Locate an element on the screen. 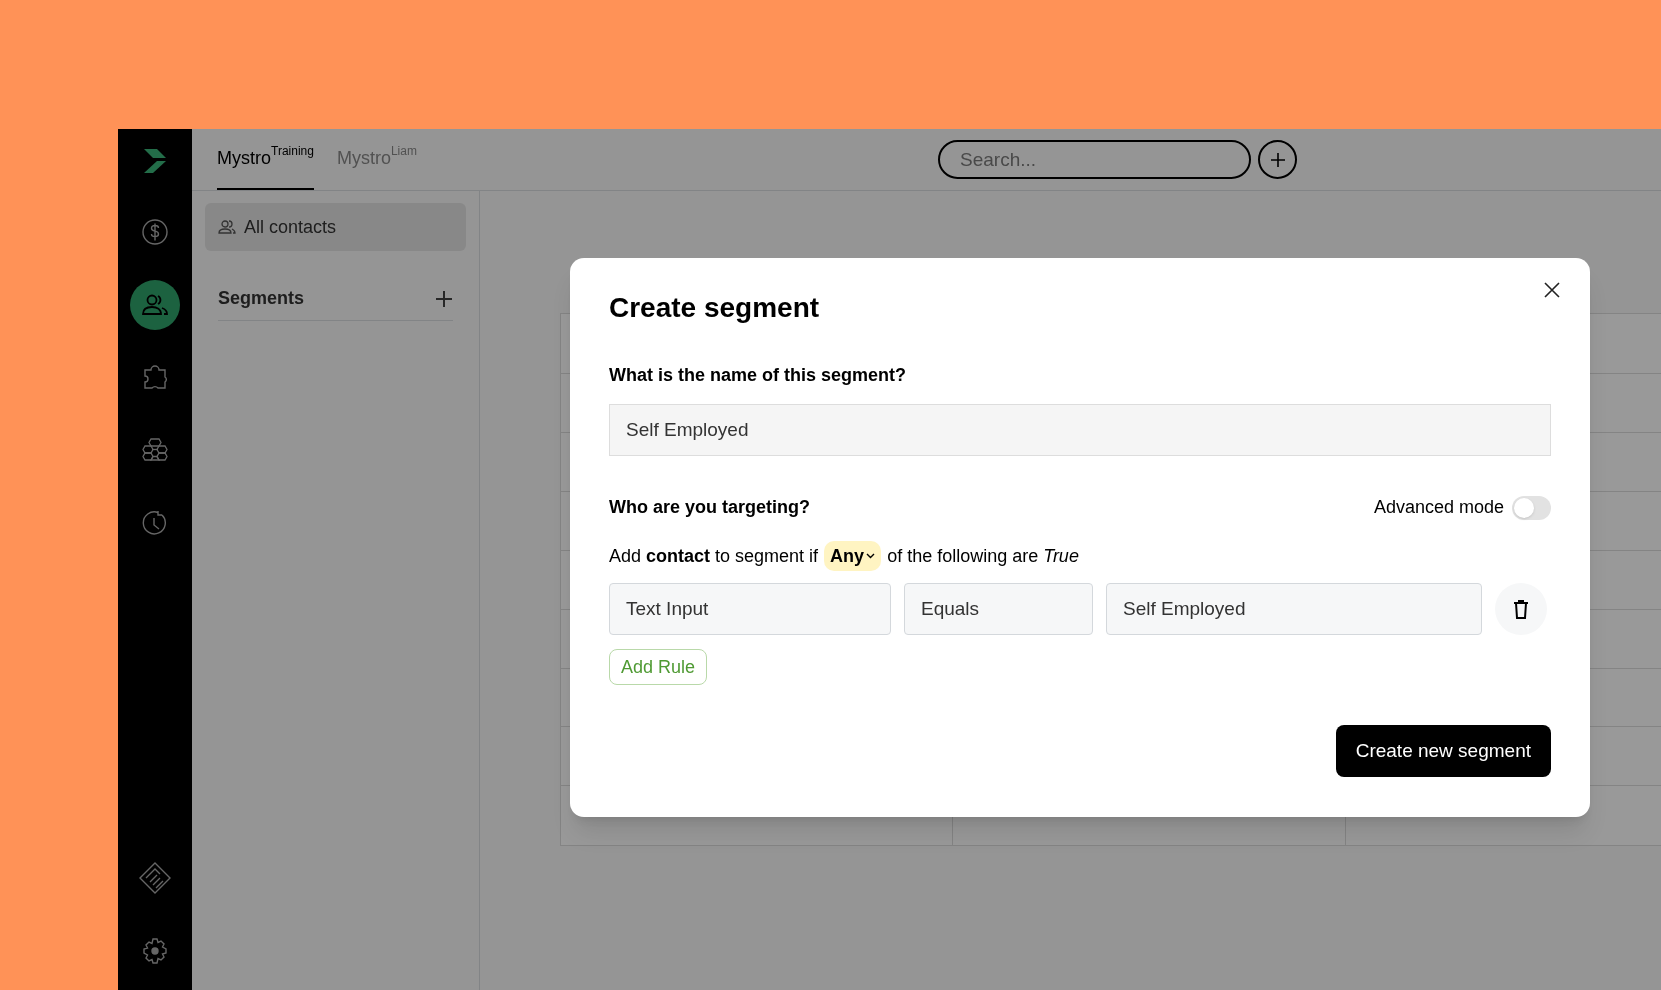 This screenshot has height=990, width=1661. add-rule-button: Add Rule is located at coordinates (658, 667).